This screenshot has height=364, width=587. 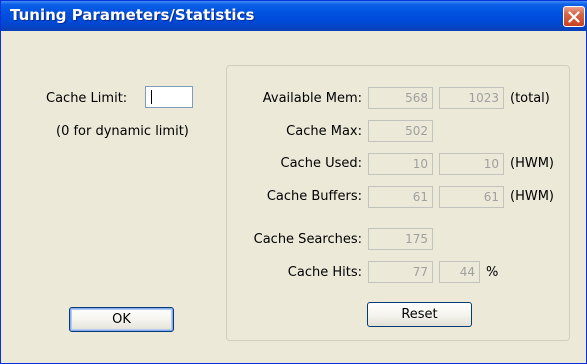 What do you see at coordinates (471, 164) in the screenshot?
I see `cache-used-hwm-field: 10` at bounding box center [471, 164].